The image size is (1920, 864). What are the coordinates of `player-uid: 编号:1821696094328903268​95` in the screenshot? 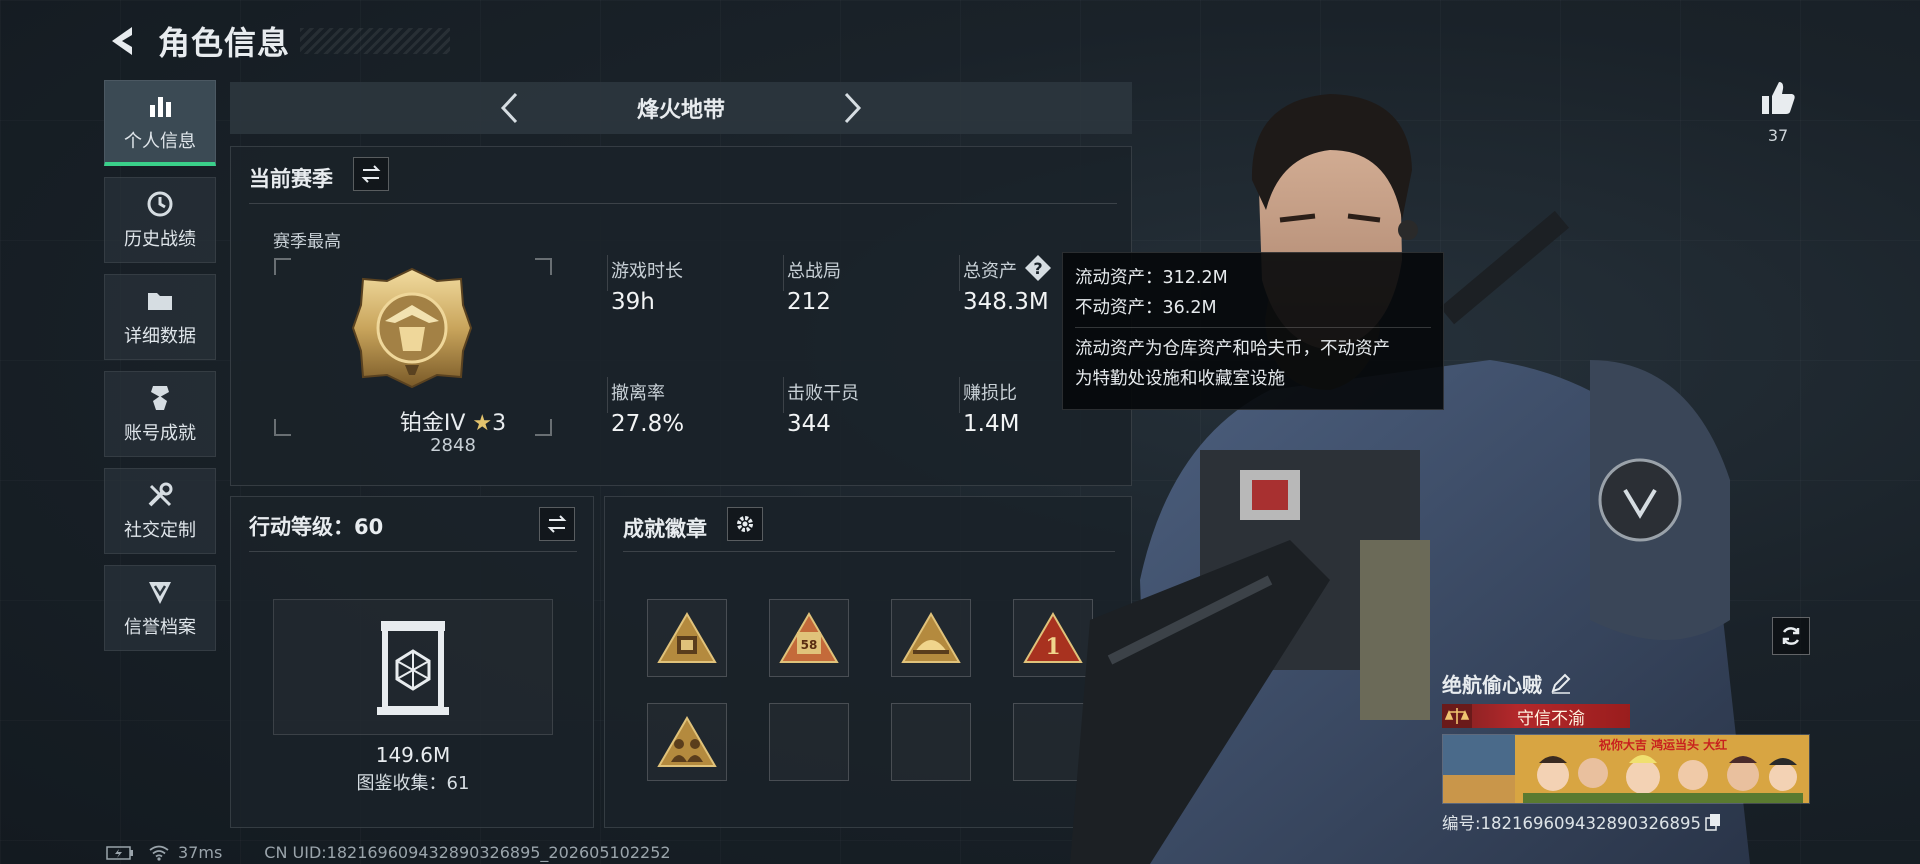 It's located at (1572, 823).